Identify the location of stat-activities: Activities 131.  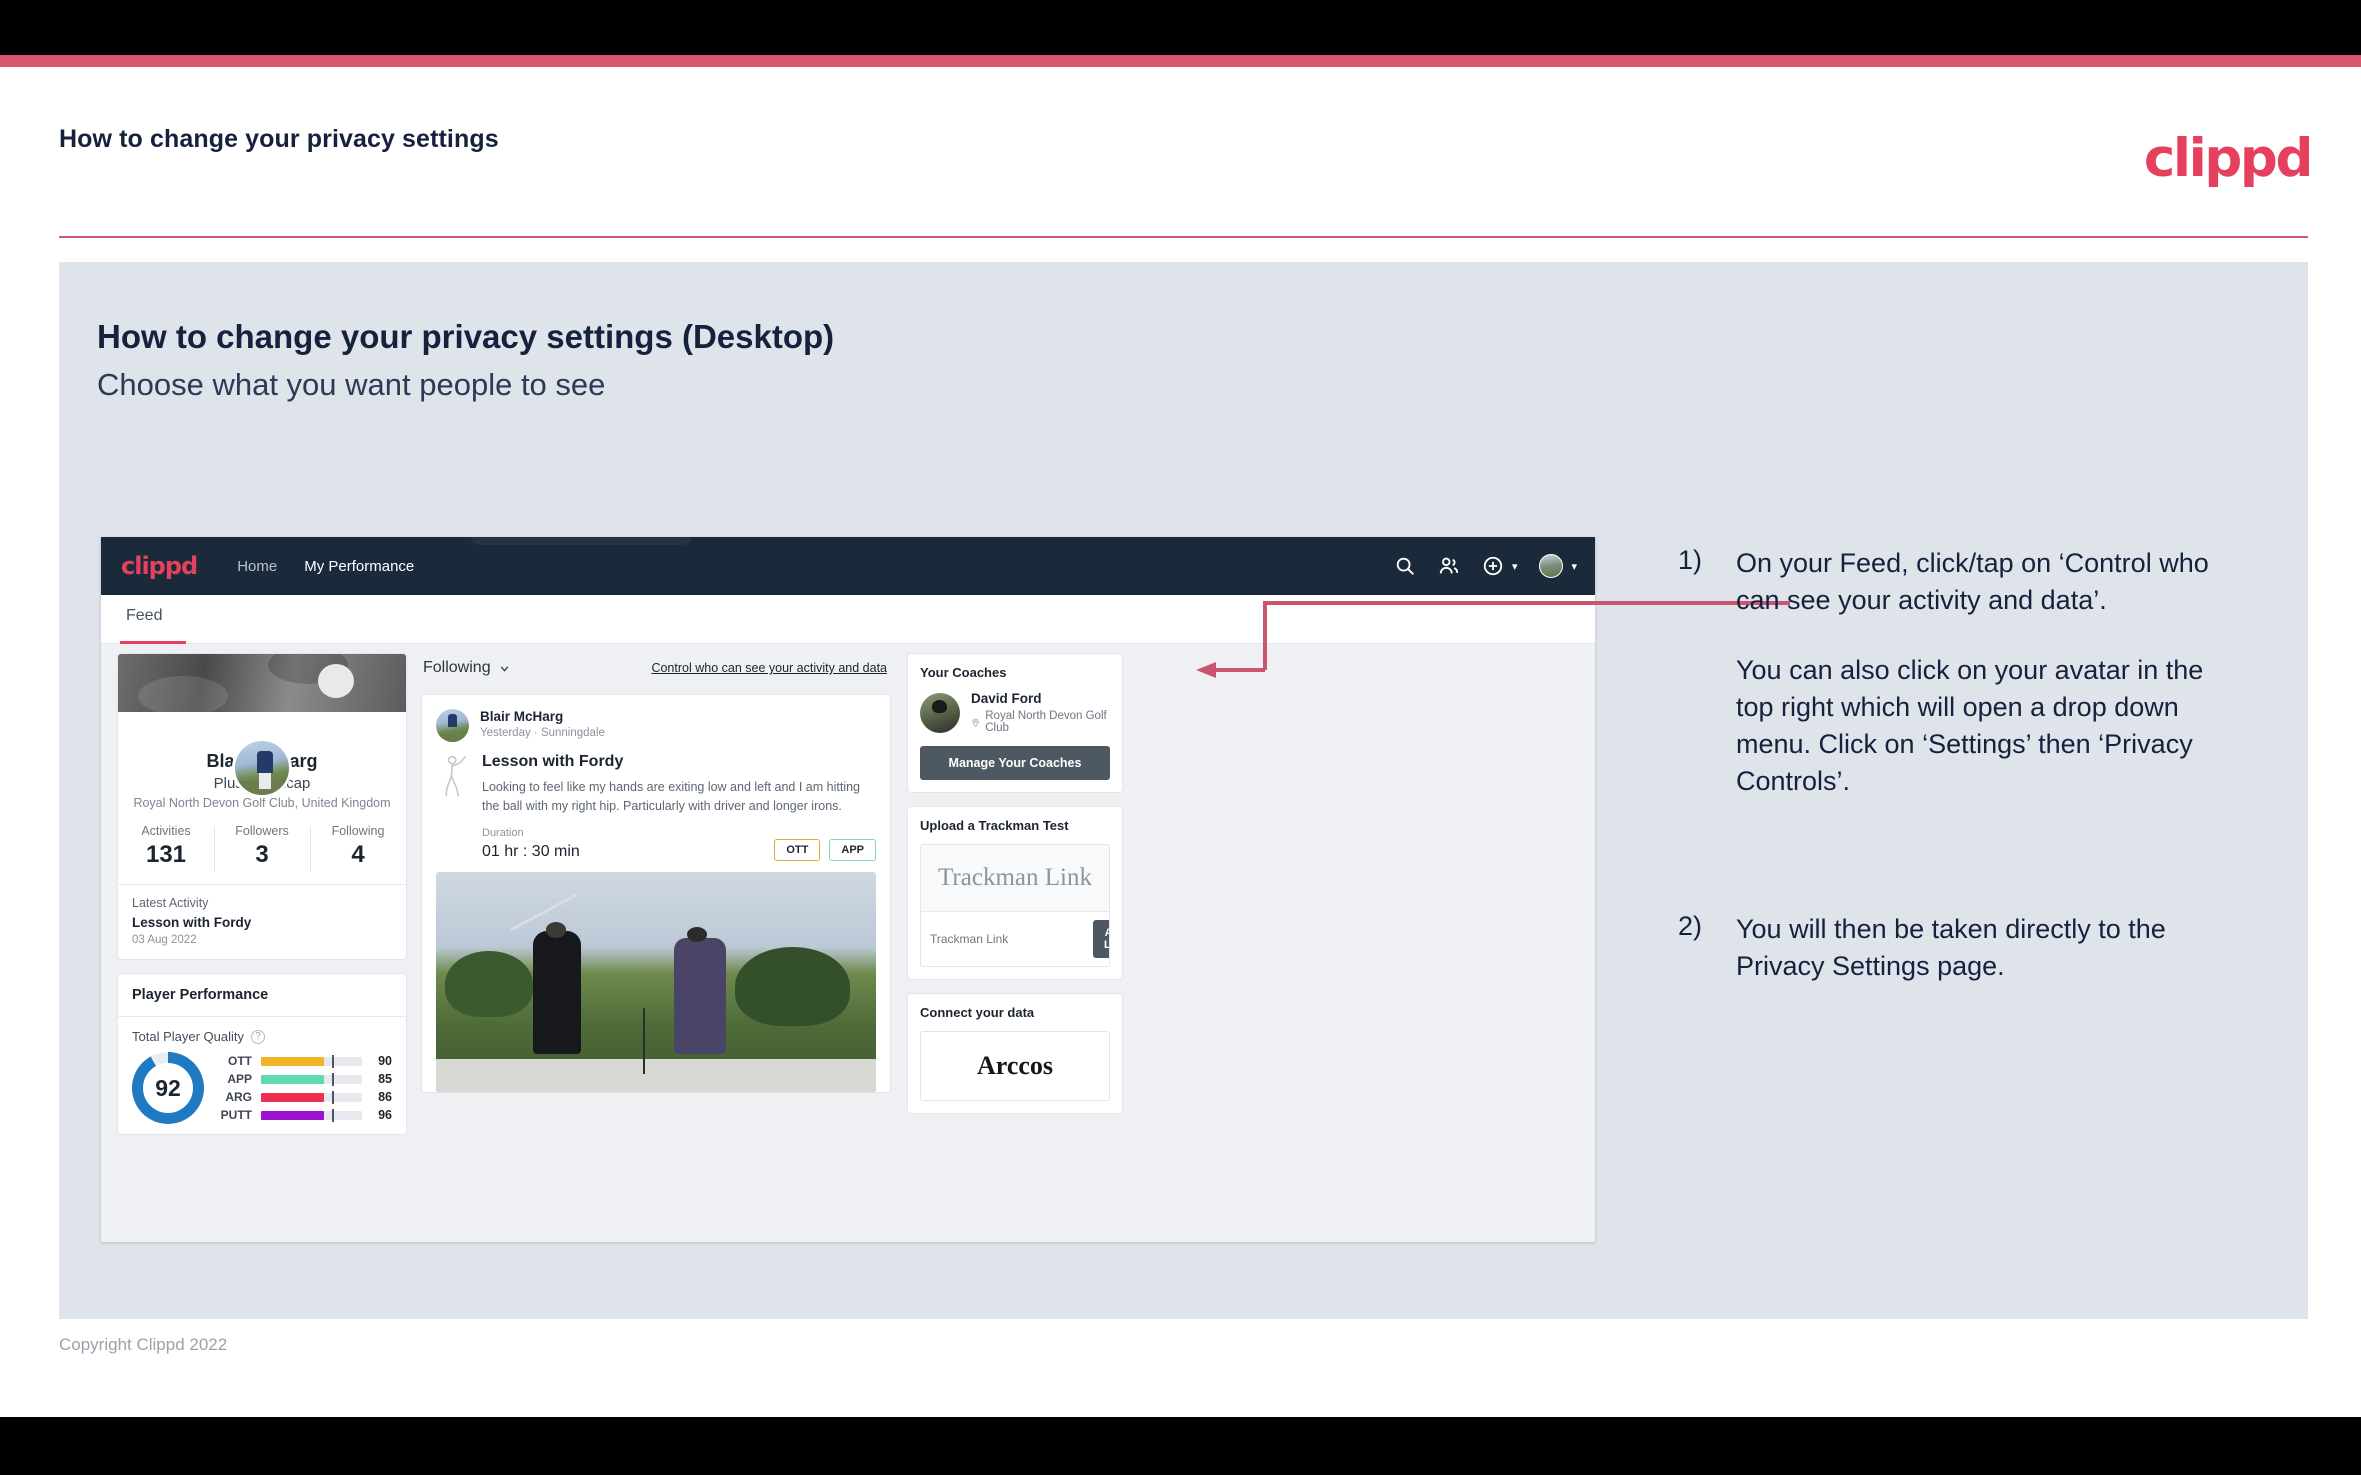
(166, 846).